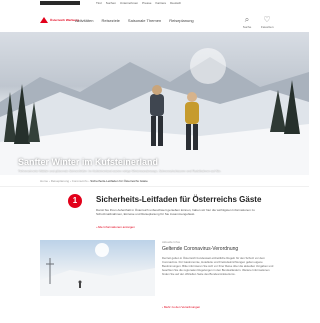 Image resolution: width=320 pixels, height=323 pixels. Describe the element at coordinates (257, 22) in the screenshot. I see `header-icons: ⌕ Suche ♡ Favoriten` at that location.